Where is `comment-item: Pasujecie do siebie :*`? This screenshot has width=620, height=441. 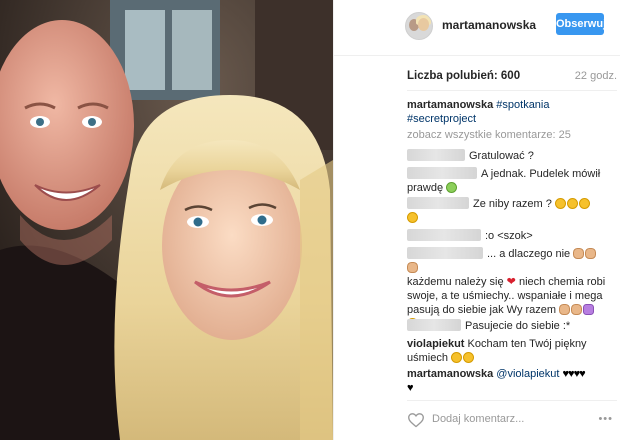 comment-item: Pasujecie do siebie :* is located at coordinates (507, 326).